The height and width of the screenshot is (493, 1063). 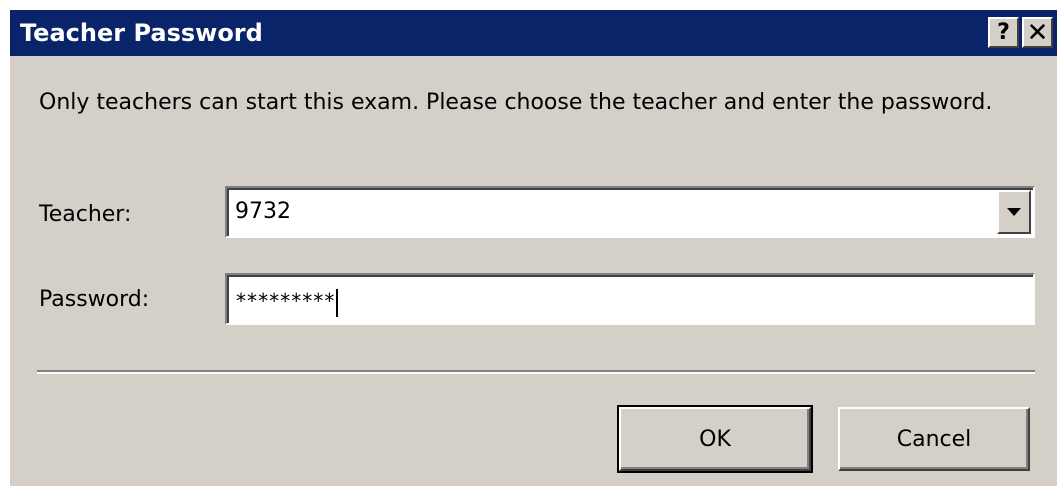 I want to click on teacher-label: Teacher:, so click(x=85, y=214).